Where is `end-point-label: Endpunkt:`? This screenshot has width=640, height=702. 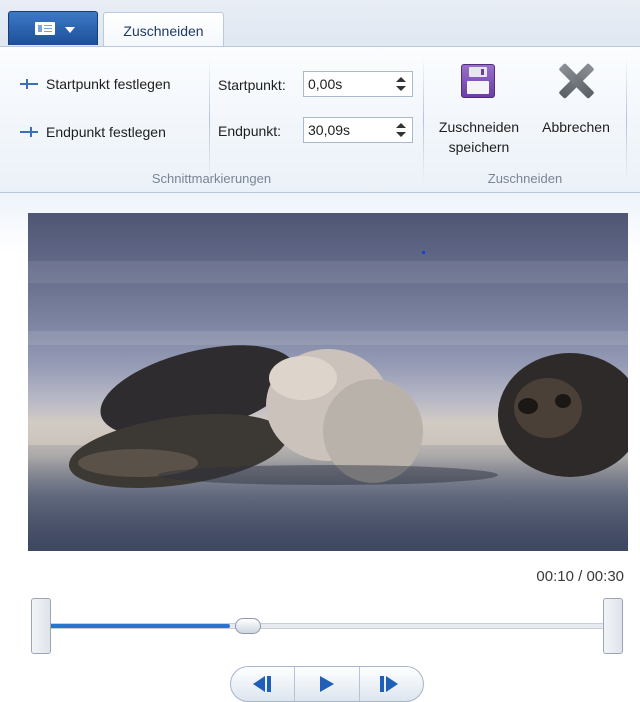
end-point-label: Endpunkt: is located at coordinates (250, 131).